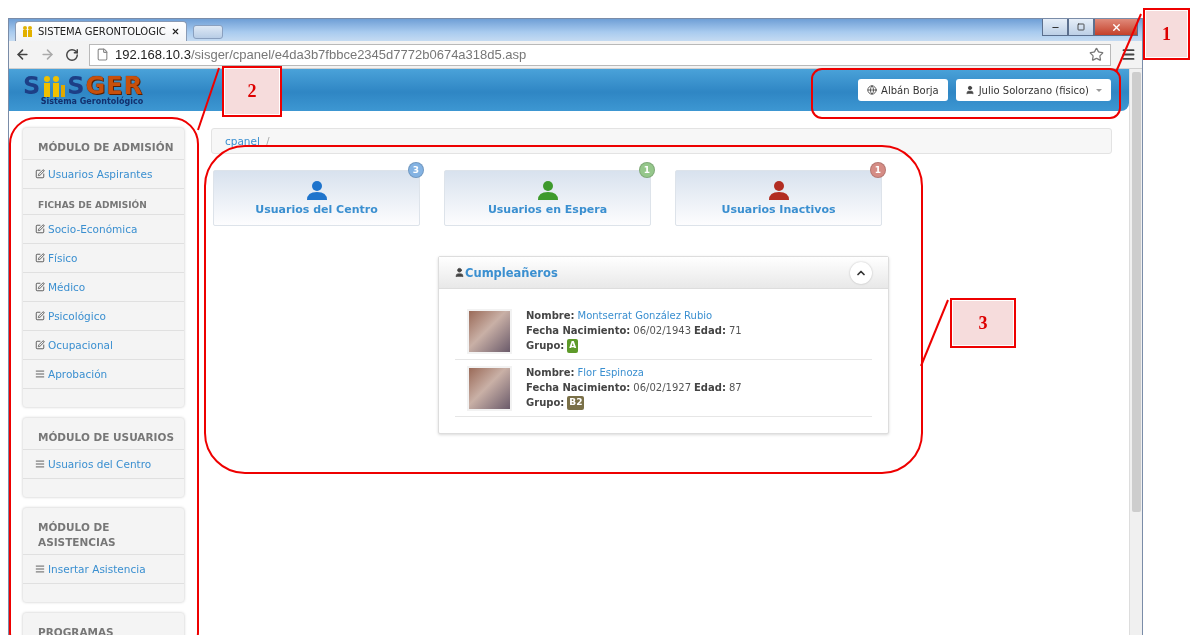 This screenshot has width=1194, height=635. What do you see at coordinates (103, 287) in the screenshot?
I see `menu-link: Médico` at bounding box center [103, 287].